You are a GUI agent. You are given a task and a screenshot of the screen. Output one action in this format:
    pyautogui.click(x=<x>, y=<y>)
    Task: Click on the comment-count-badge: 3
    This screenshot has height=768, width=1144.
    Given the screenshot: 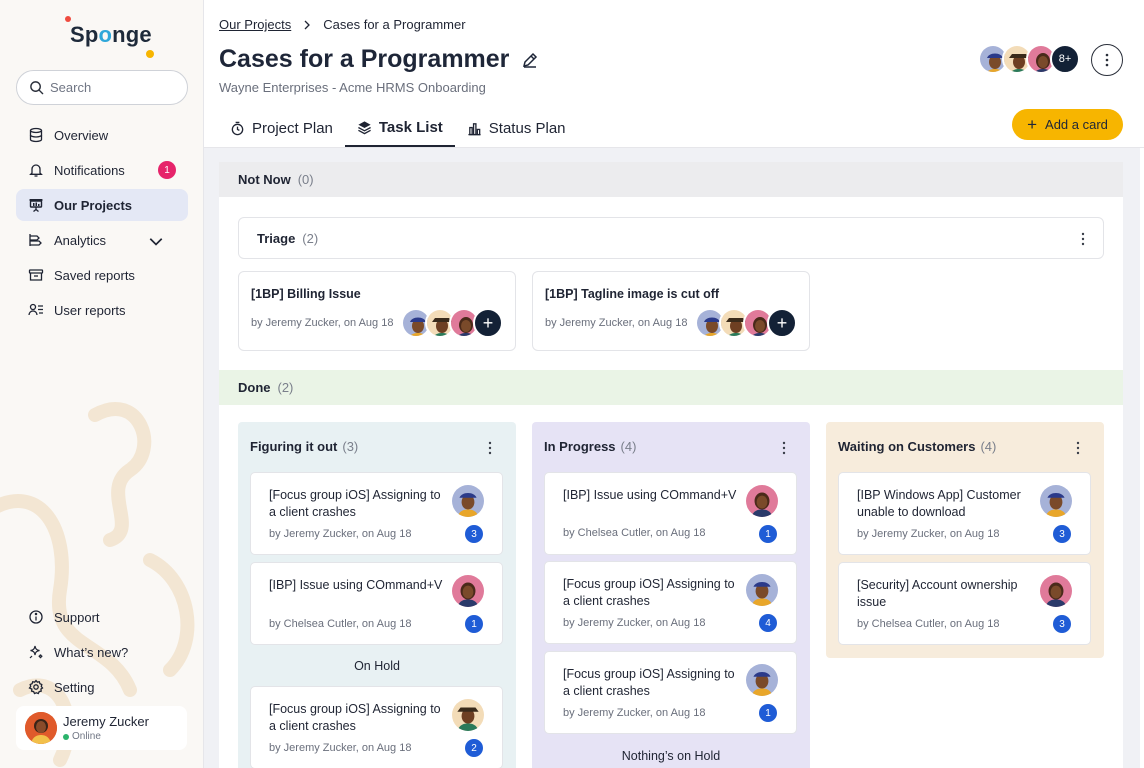 What is the action you would take?
    pyautogui.click(x=474, y=534)
    